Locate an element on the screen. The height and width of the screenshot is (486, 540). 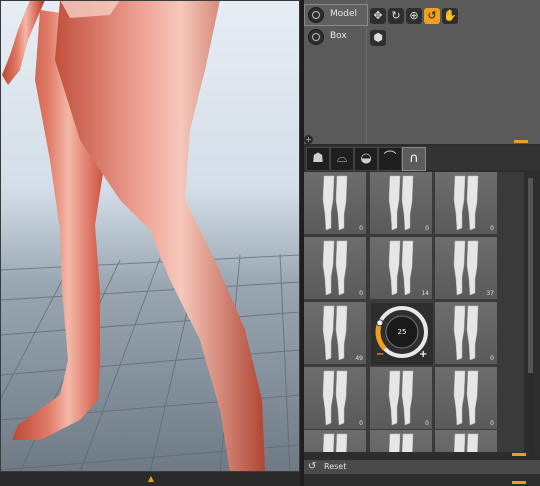
scene-panel-slider is located at coordinates (521, 141).